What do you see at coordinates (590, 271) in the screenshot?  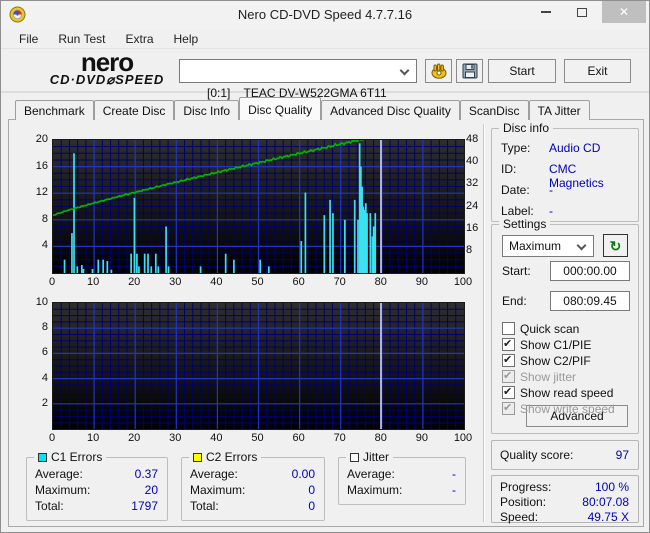 I see `start-time-field: 000:00.00` at bounding box center [590, 271].